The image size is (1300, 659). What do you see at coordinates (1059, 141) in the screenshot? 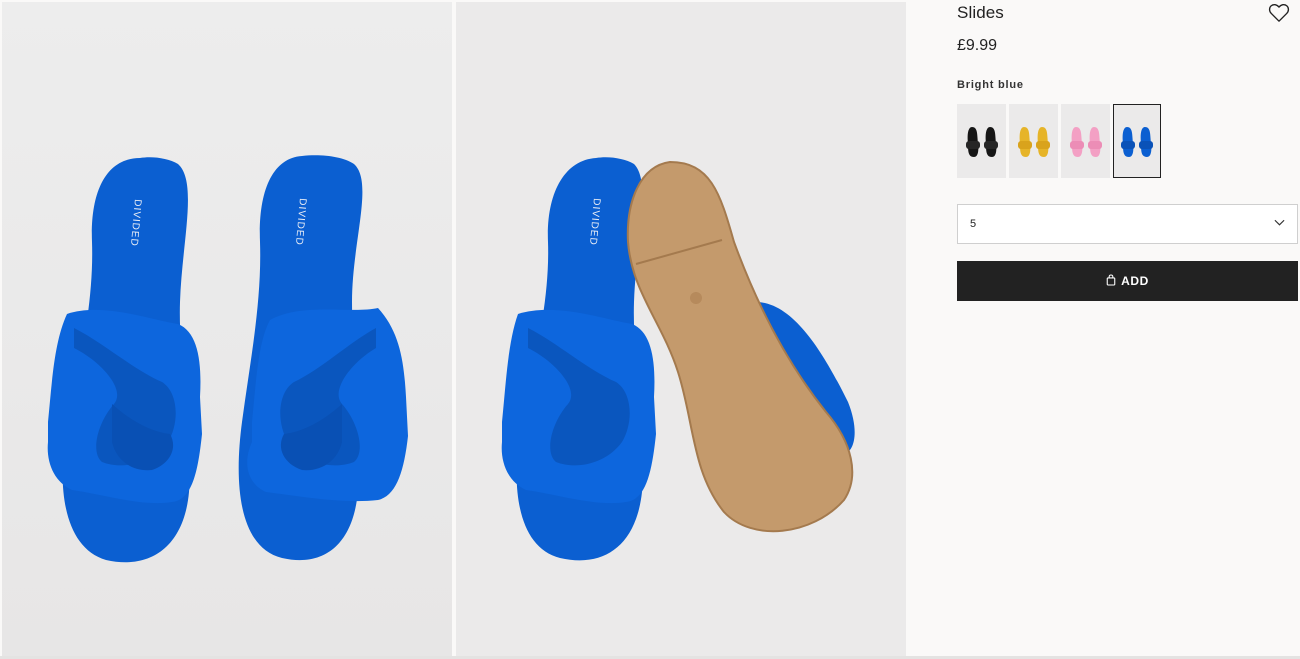
I see `colour-swatches` at bounding box center [1059, 141].